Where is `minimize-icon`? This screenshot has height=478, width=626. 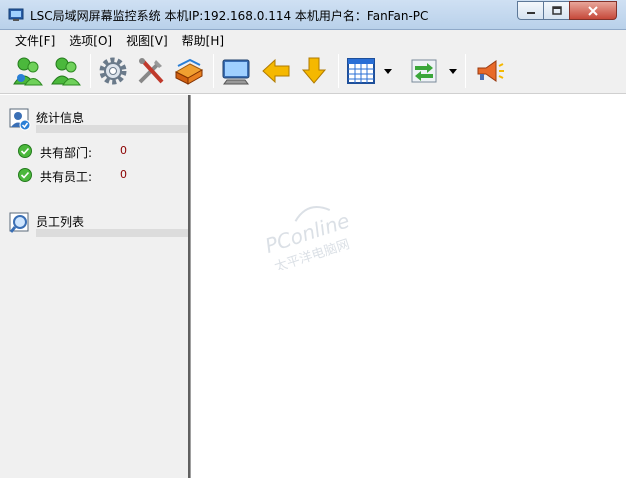
minimize-icon is located at coordinates (530, 12).